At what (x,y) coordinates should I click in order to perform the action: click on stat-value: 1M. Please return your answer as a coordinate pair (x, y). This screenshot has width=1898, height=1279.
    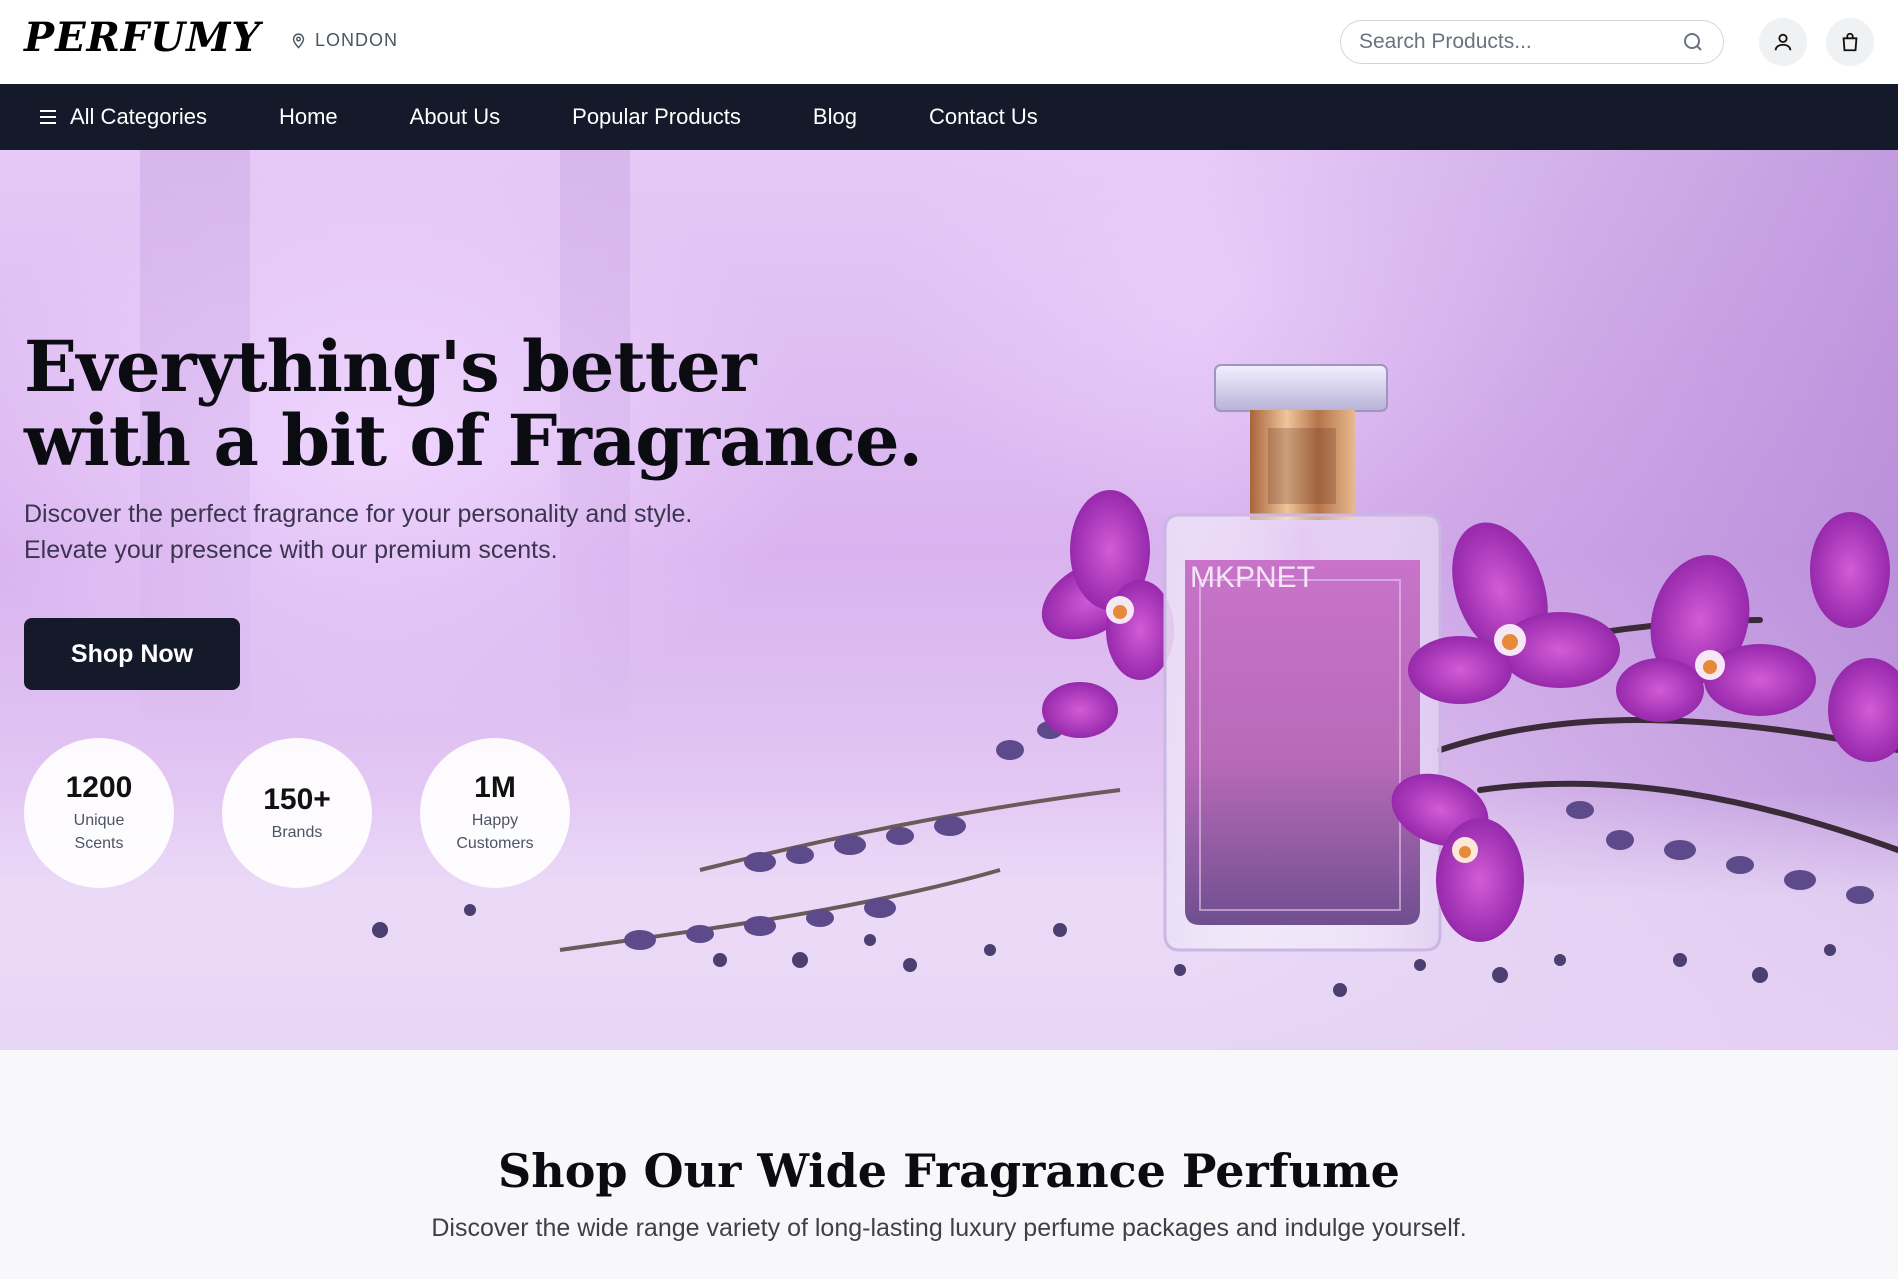
    Looking at the image, I should click on (495, 787).